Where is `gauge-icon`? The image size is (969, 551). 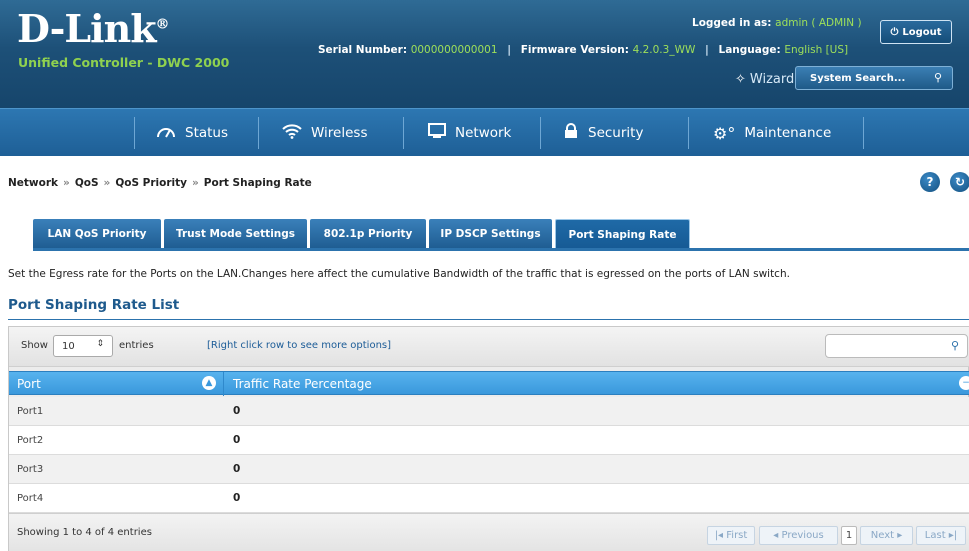
gauge-icon is located at coordinates (166, 133).